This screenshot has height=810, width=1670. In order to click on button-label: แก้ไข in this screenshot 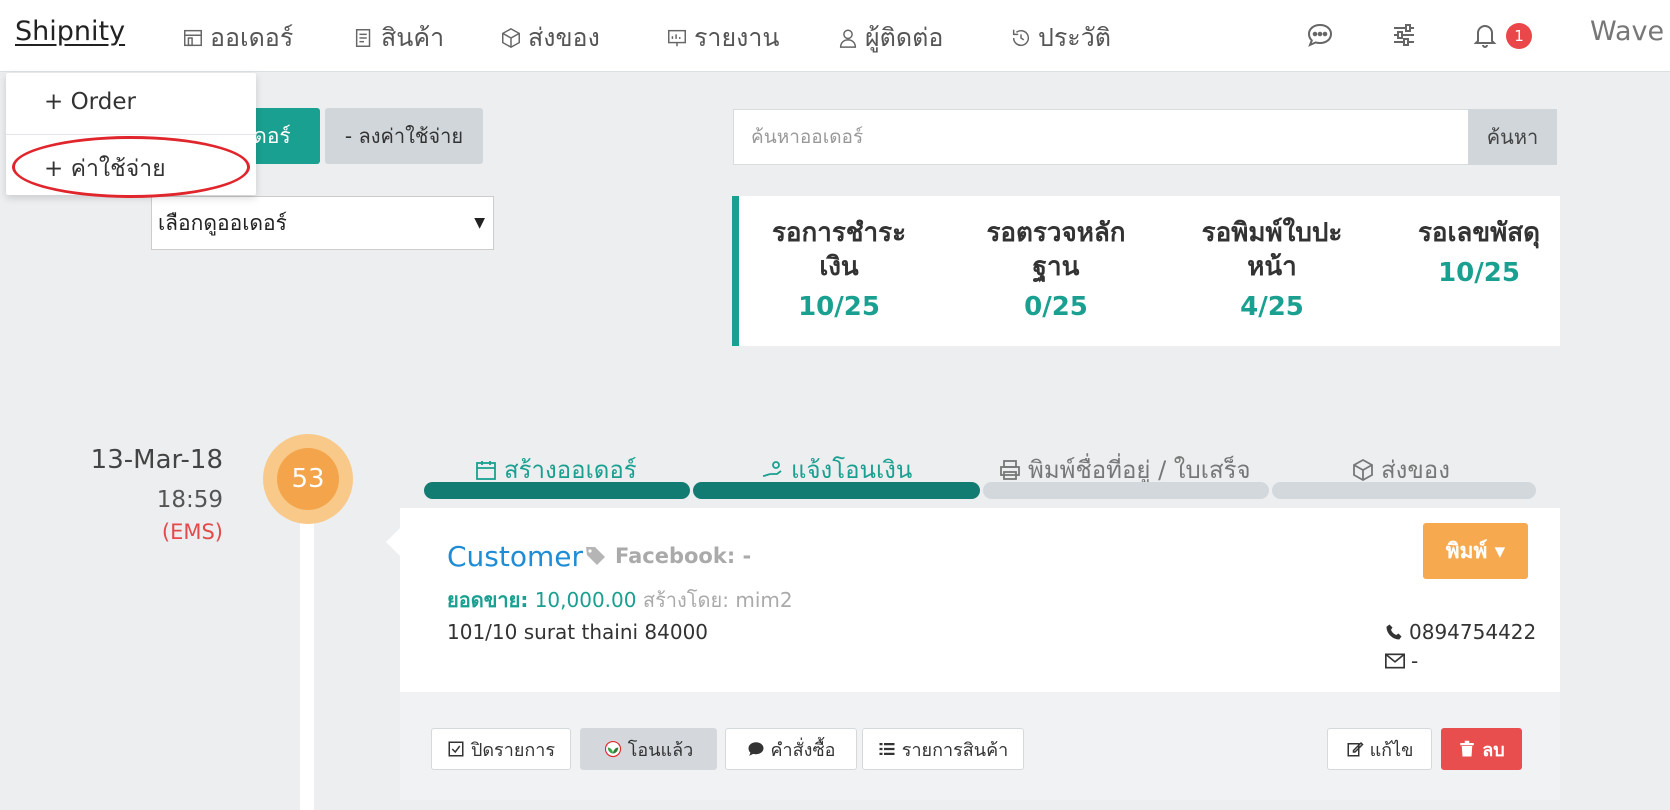, I will do `click(1391, 750)`.